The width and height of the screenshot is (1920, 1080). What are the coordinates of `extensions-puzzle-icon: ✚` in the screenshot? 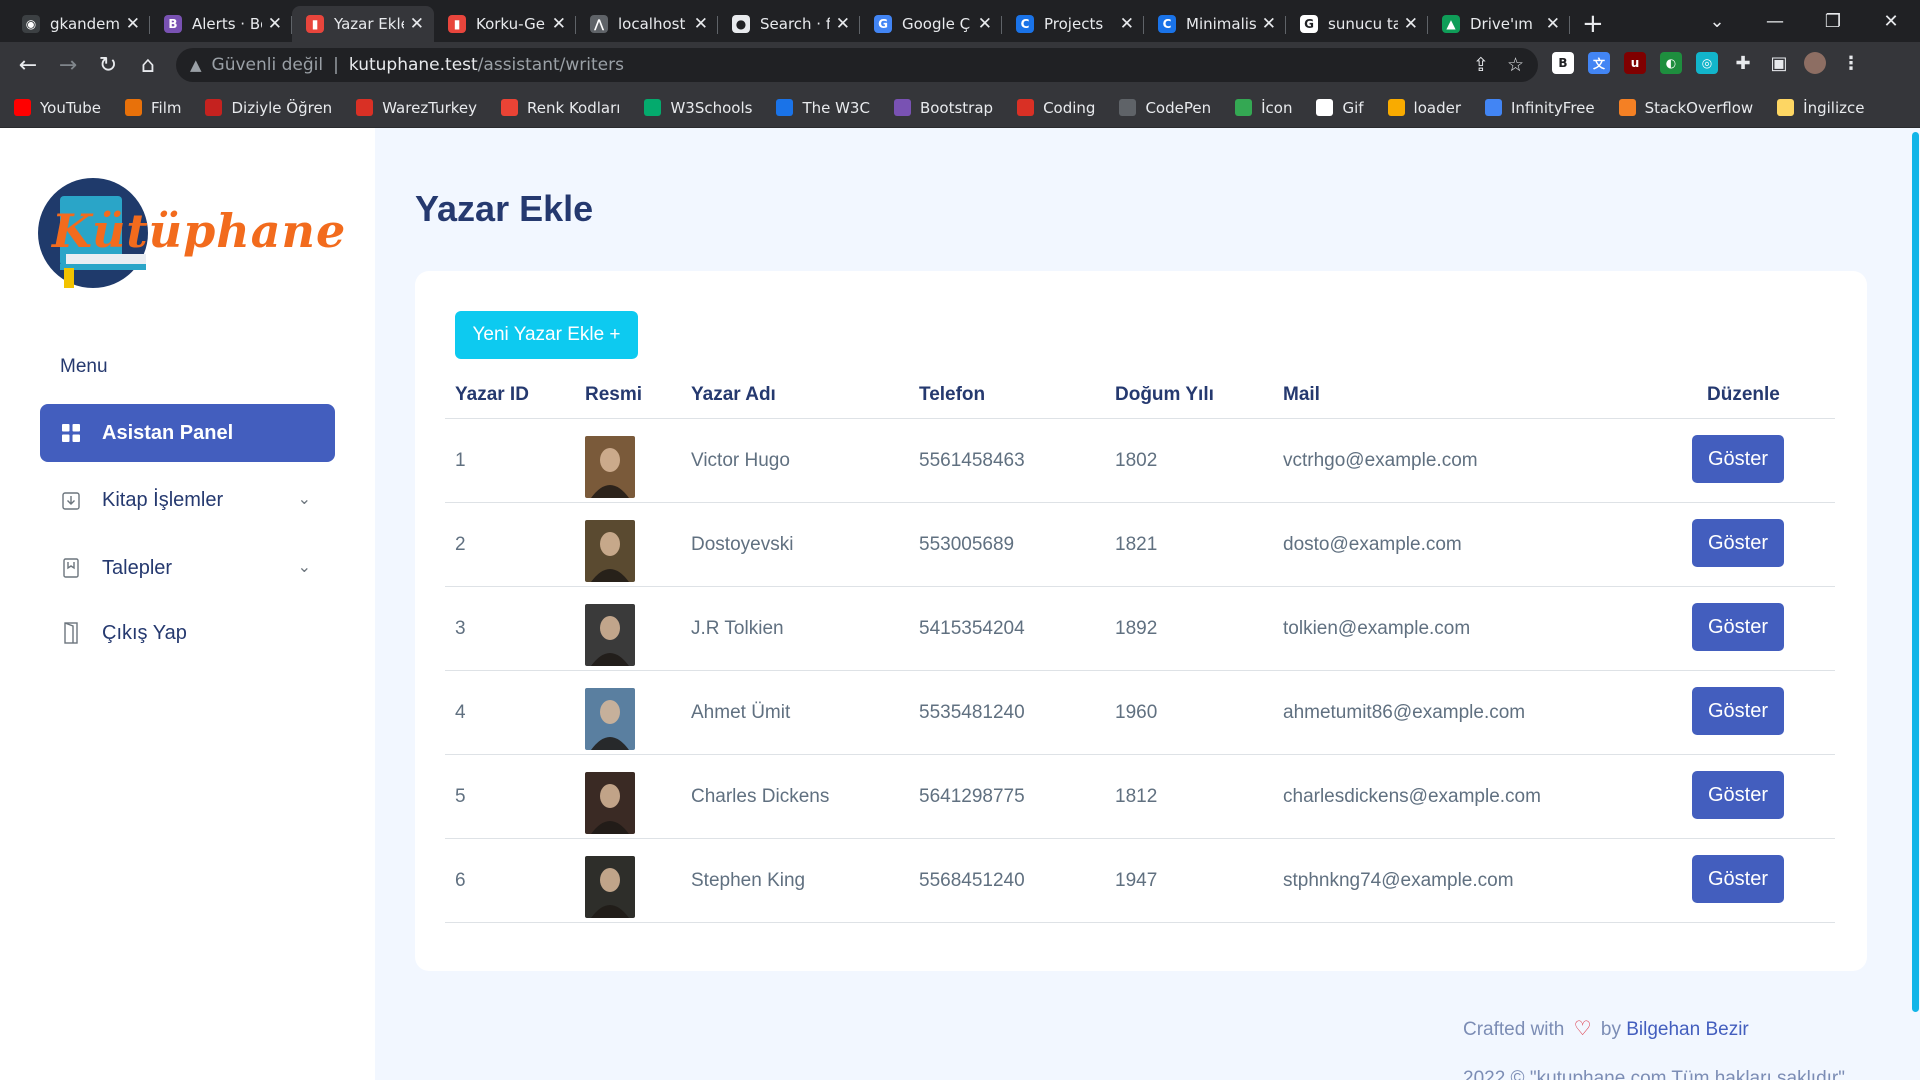 It's located at (1743, 63).